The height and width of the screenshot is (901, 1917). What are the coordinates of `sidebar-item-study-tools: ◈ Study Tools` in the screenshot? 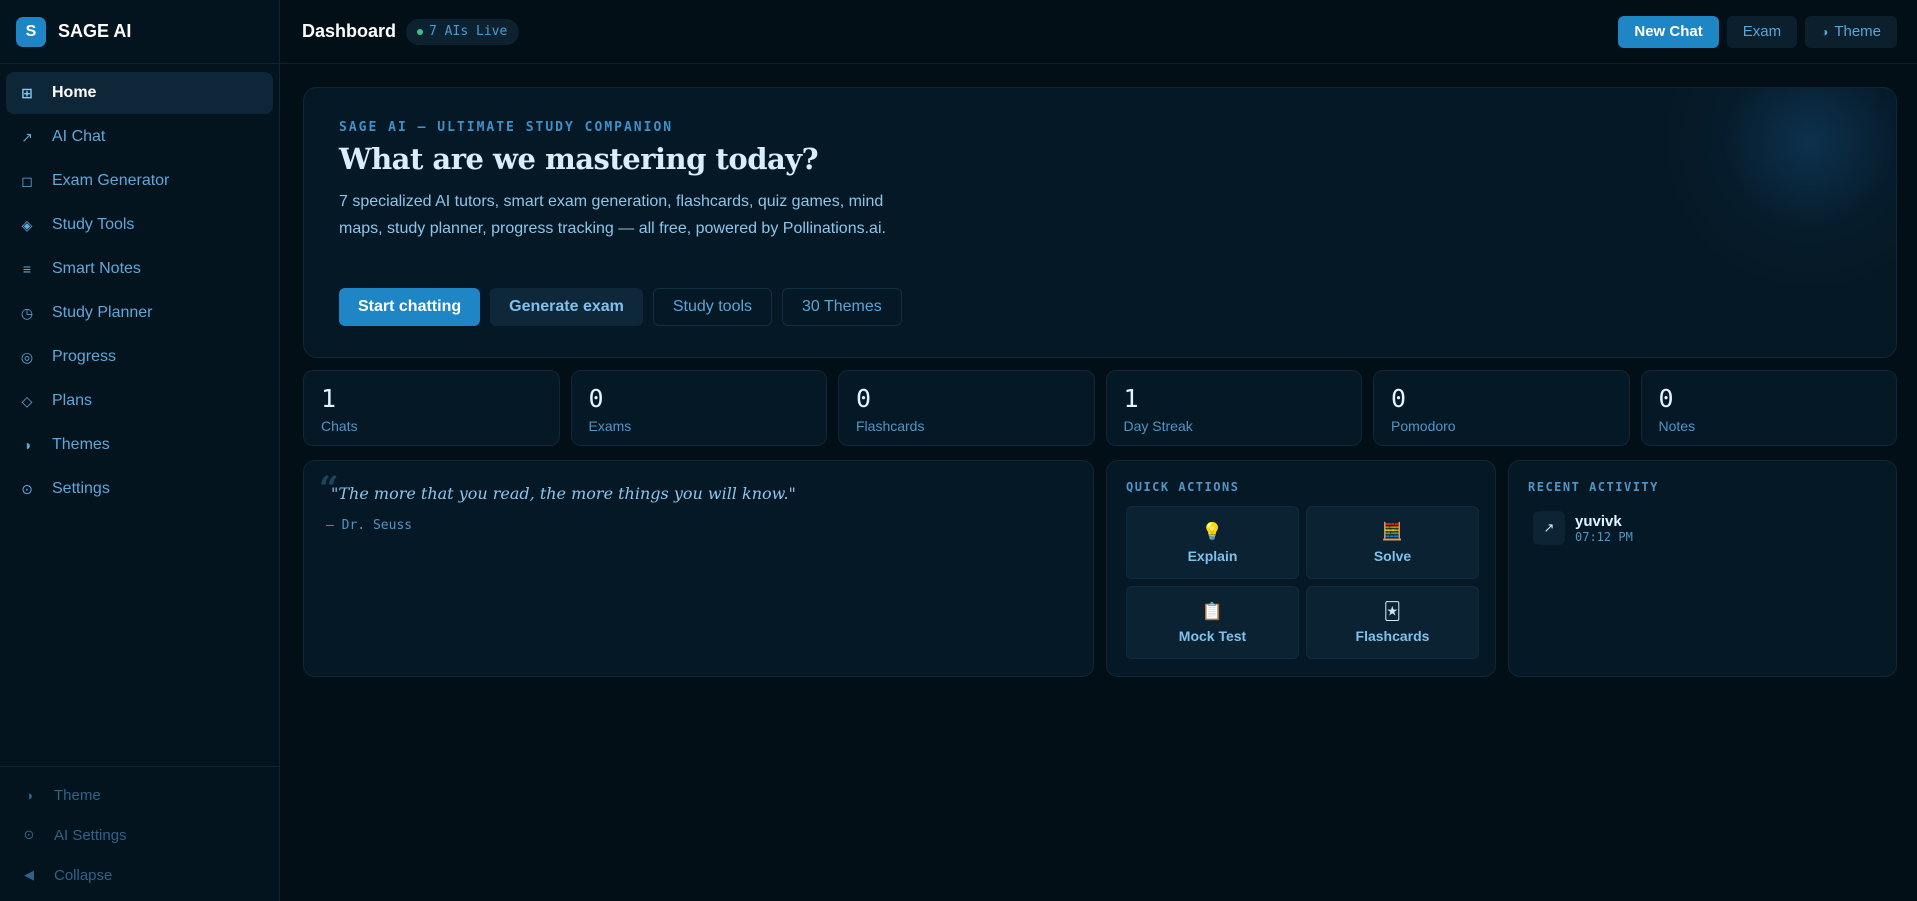 It's located at (139, 225).